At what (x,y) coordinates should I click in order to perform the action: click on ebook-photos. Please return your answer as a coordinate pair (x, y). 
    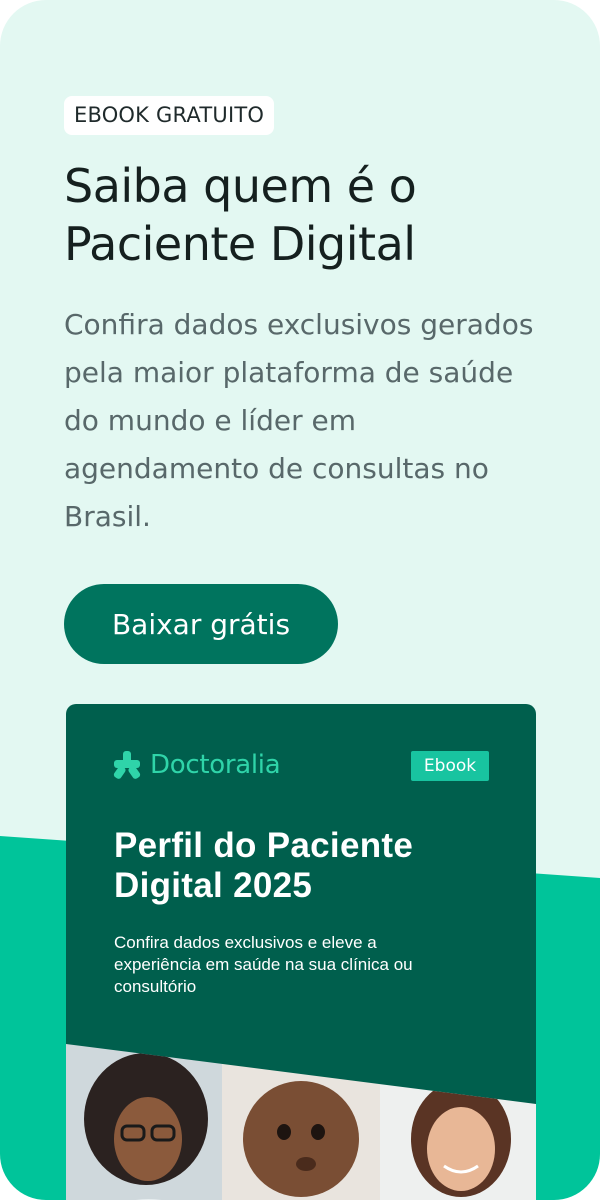
    Looking at the image, I should click on (301, 1122).